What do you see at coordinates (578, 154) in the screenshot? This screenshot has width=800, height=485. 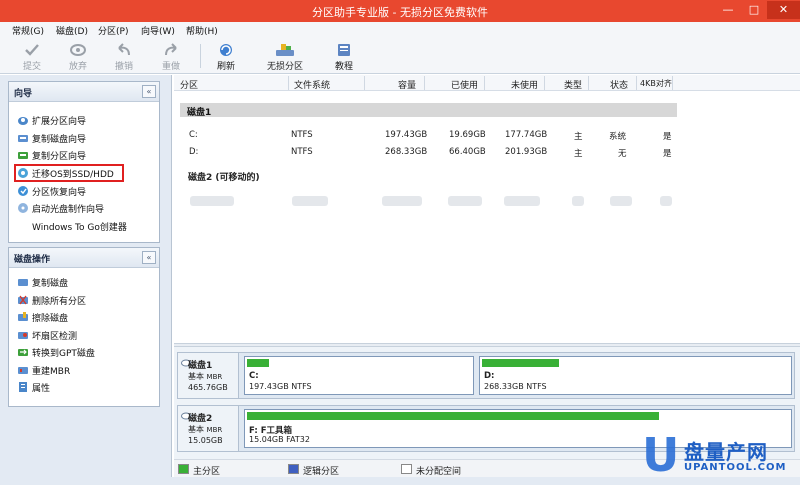 I see `cell-type: 主` at bounding box center [578, 154].